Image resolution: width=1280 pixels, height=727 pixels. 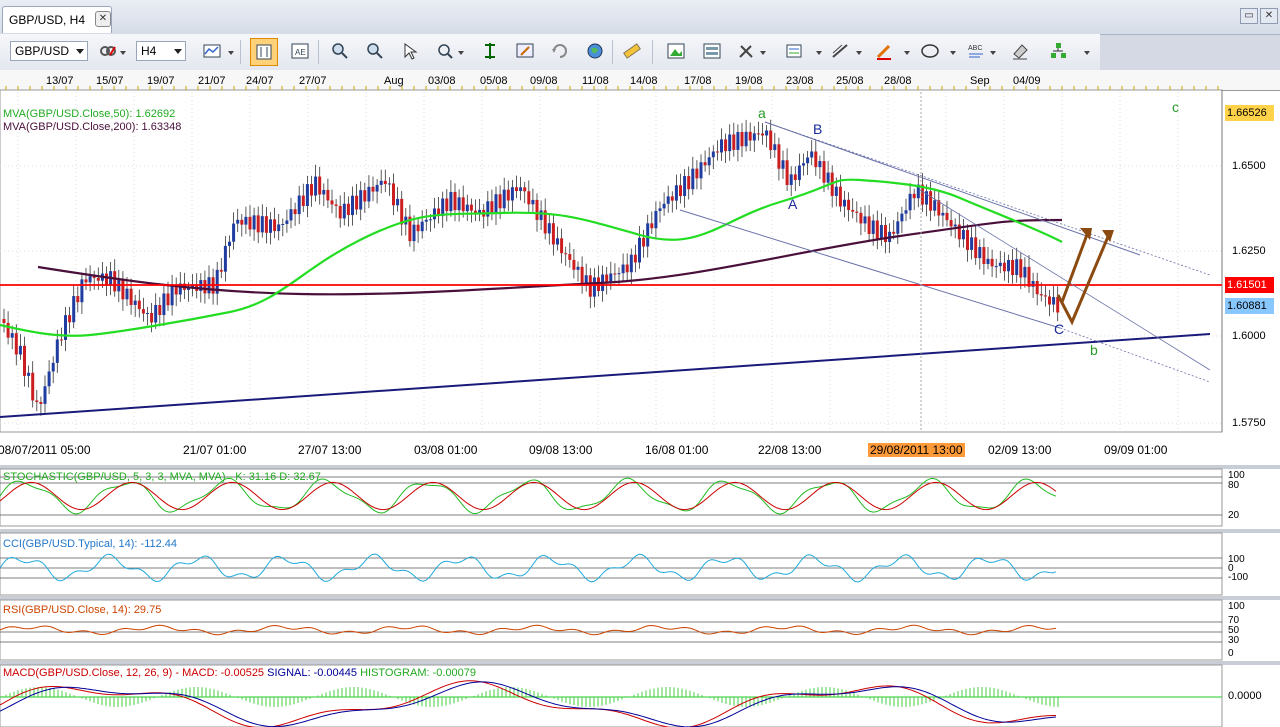 I want to click on timeframe-select: H4, so click(x=161, y=51).